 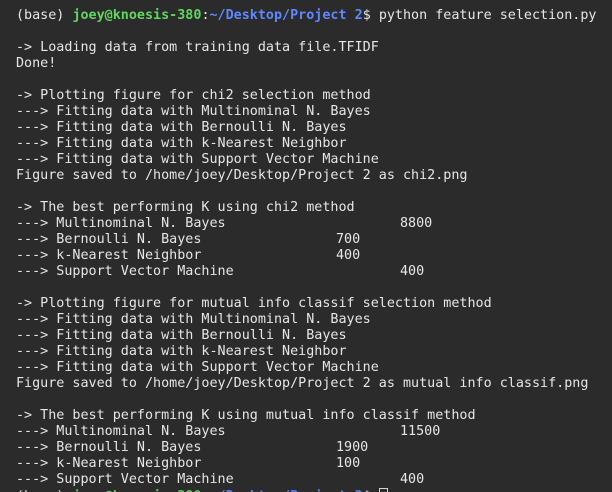 I want to click on result-row: ---> Multinominal N. Bayes 8800, so click(x=314, y=224).